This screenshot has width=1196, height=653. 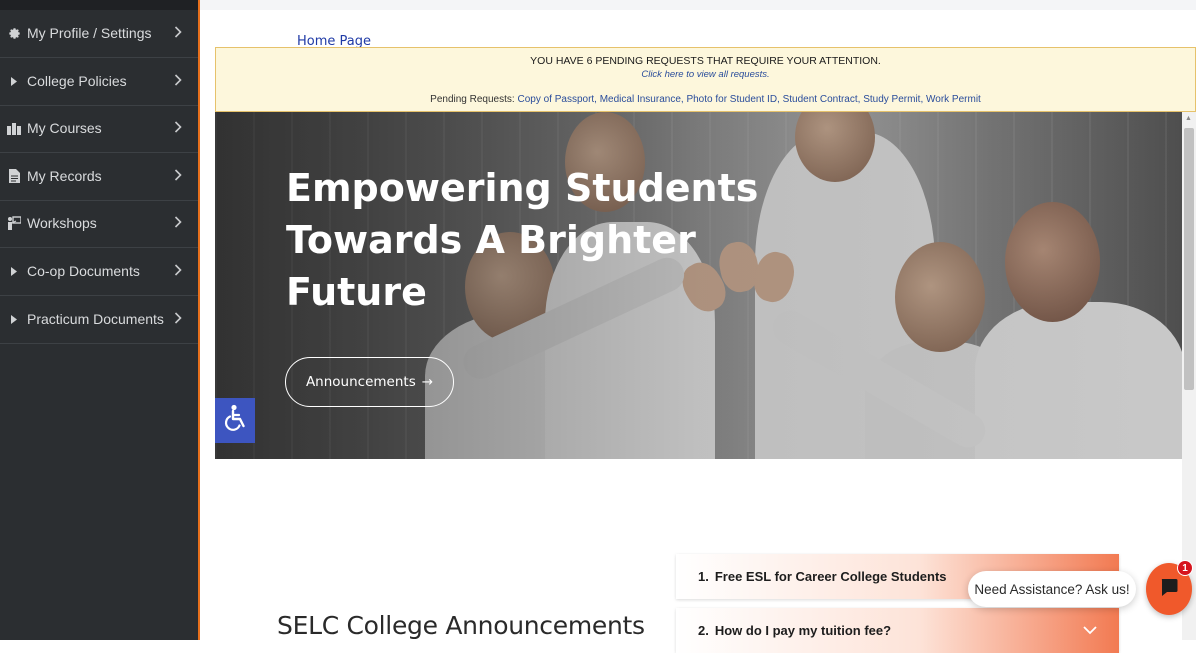 I want to click on file-icon, so click(x=14, y=176).